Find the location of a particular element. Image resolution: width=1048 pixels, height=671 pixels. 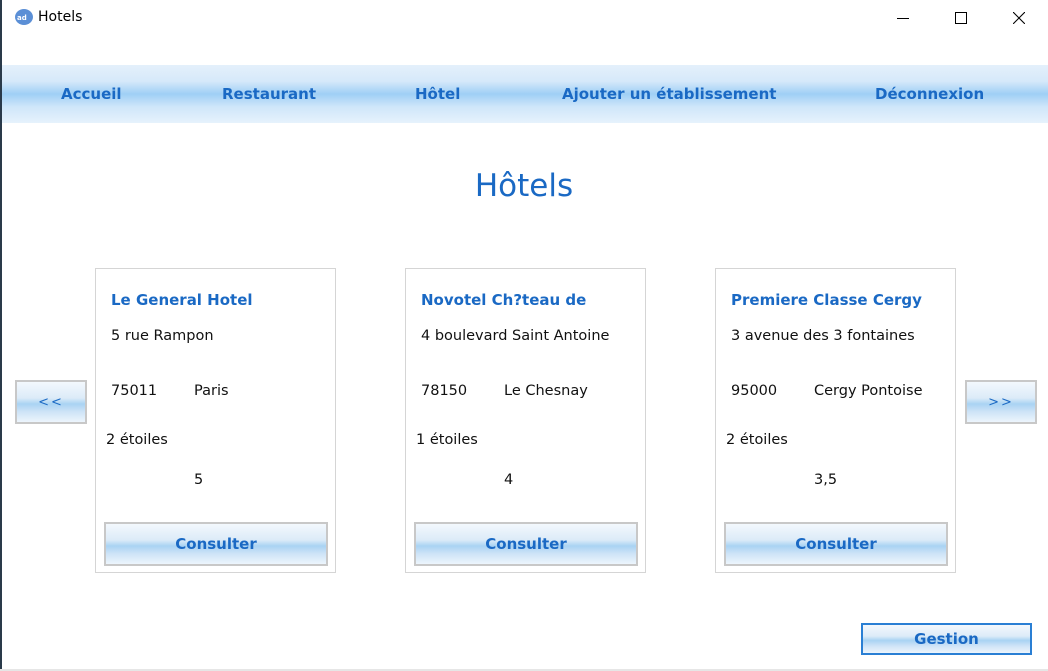

hotel-zip: 75011 is located at coordinates (134, 391).